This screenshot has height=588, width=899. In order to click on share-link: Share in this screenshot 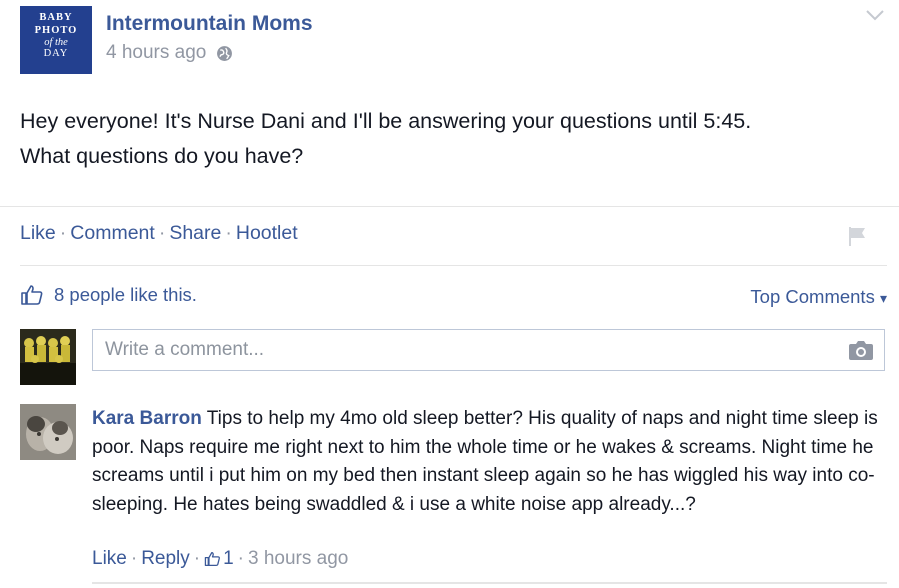, I will do `click(195, 233)`.